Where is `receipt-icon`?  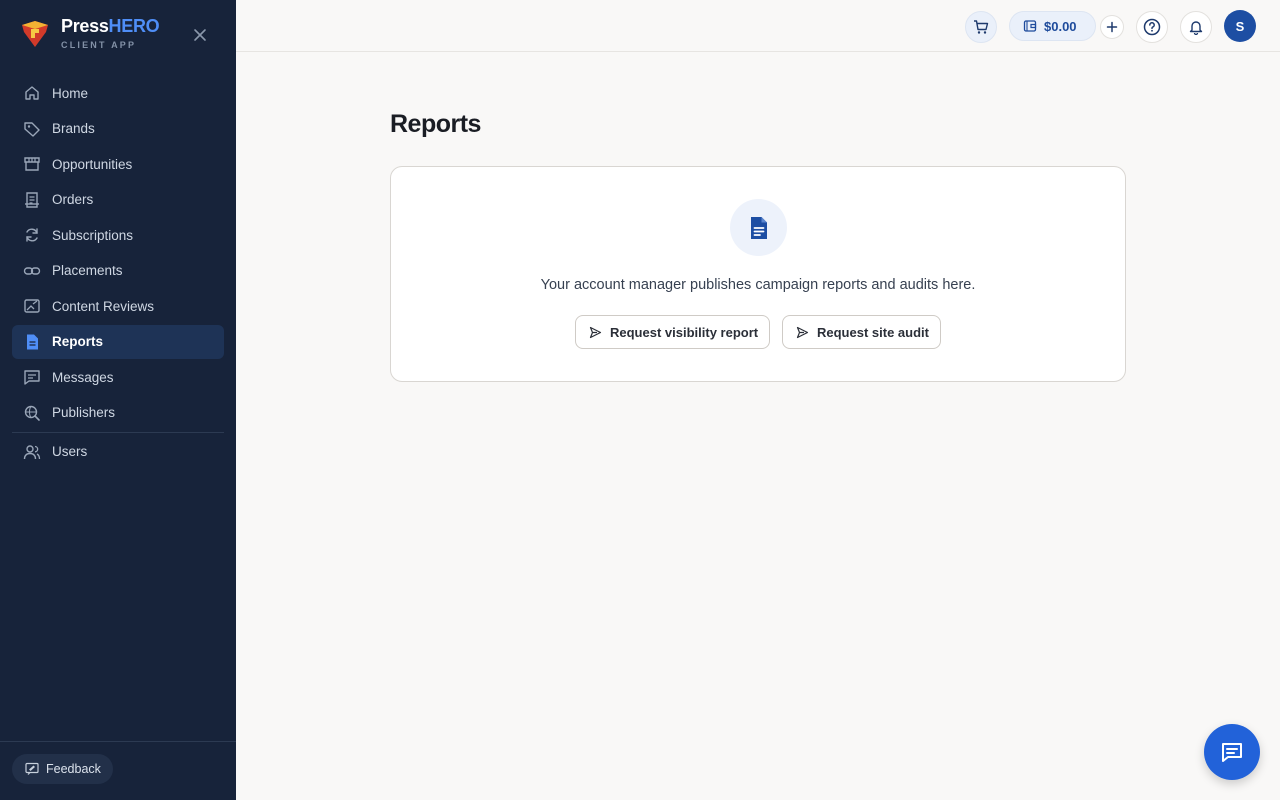
receipt-icon is located at coordinates (32, 199).